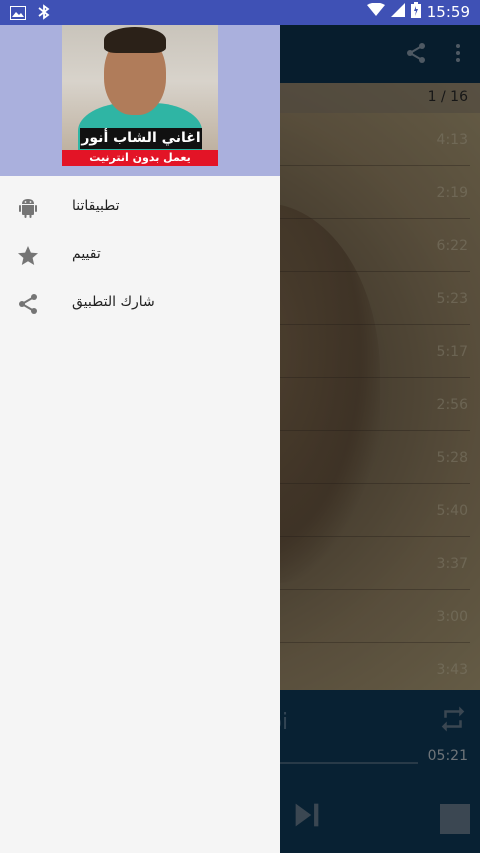 This screenshot has height=853, width=480. I want to click on drawer-menu: تطبيقاتنا تقييم شارك التطبيق, so click(140, 256).